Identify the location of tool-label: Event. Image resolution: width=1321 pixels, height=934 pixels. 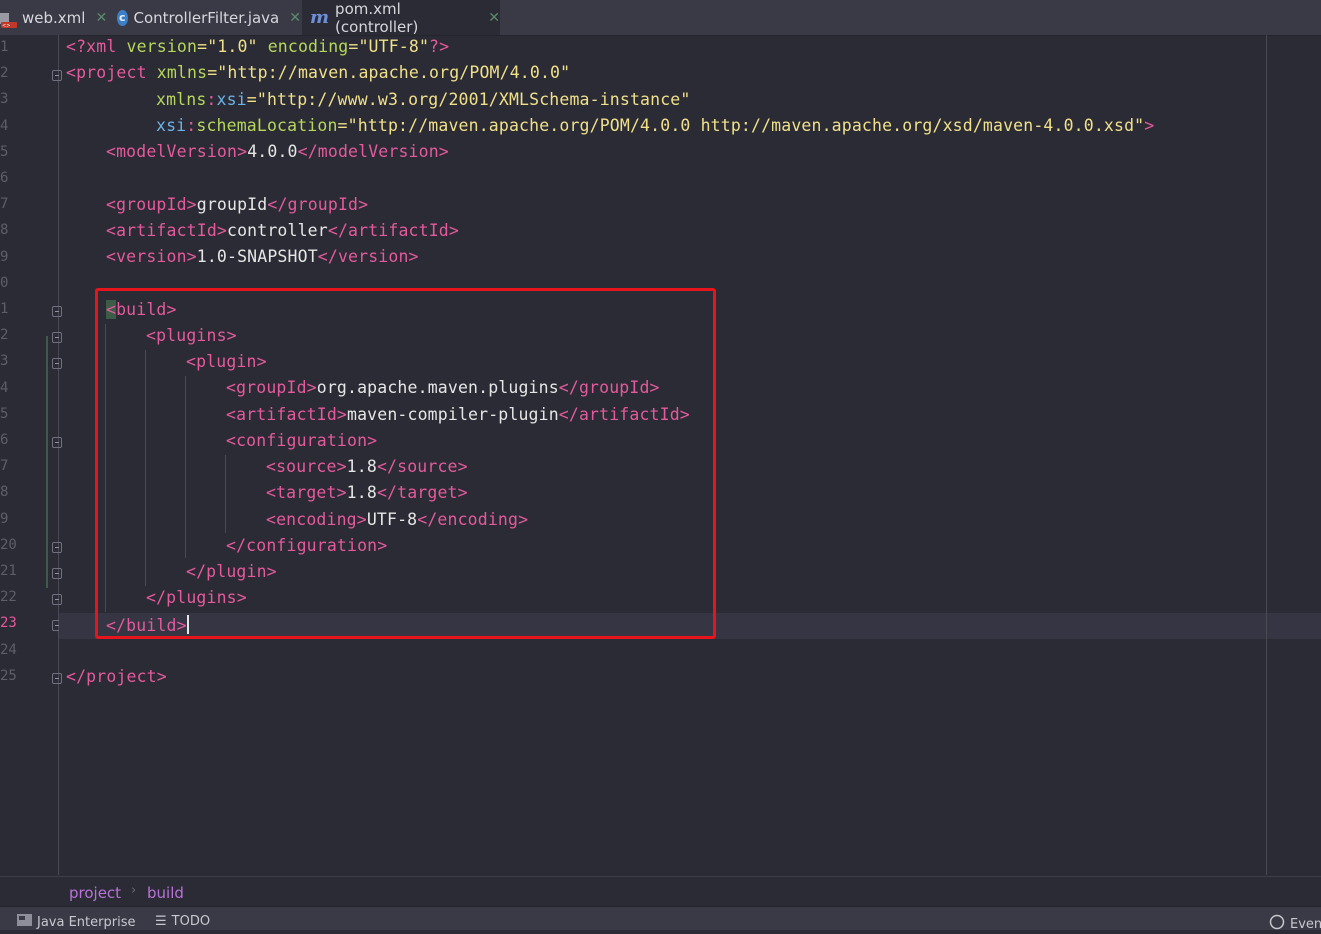
(1305, 924).